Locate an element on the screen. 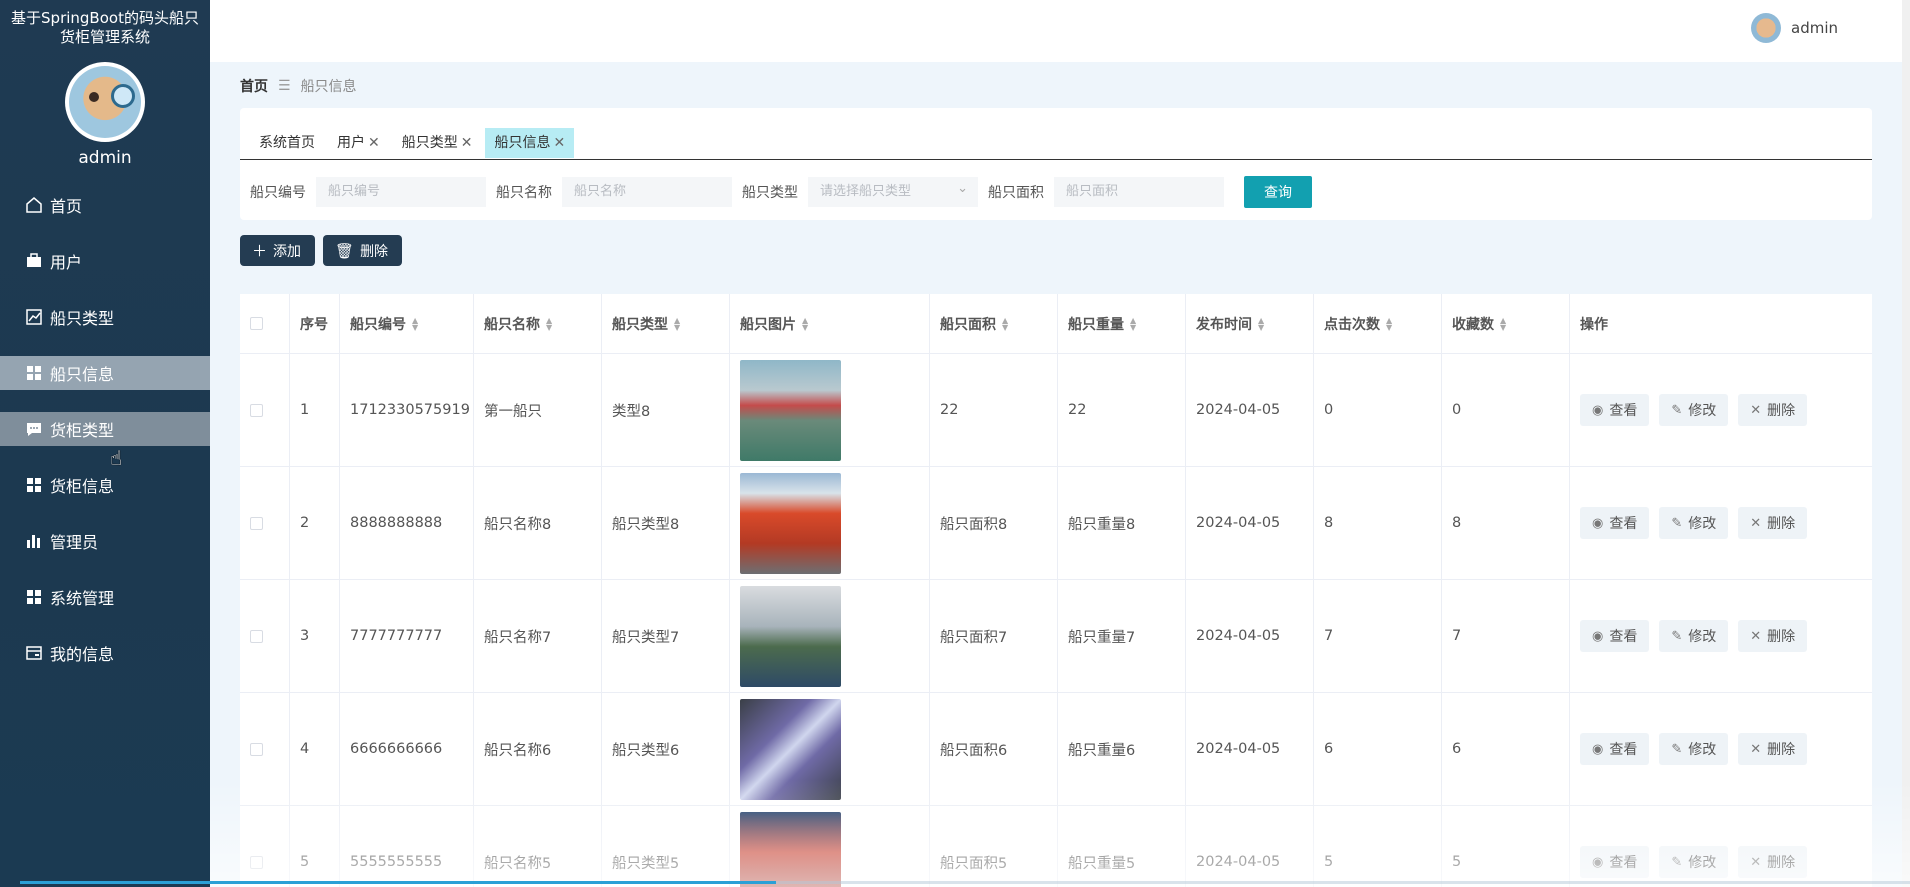 This screenshot has height=887, width=1910. search-input-code: 船只编号 is located at coordinates (401, 192).